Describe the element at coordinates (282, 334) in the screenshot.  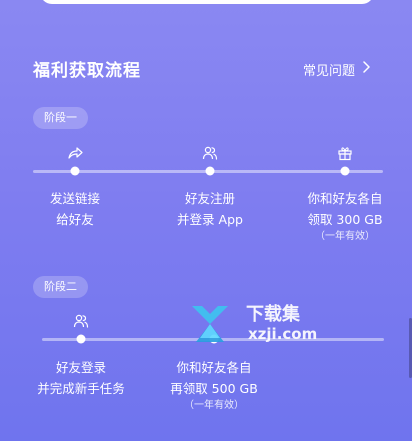
I see `svg-text: xzji.com` at that location.